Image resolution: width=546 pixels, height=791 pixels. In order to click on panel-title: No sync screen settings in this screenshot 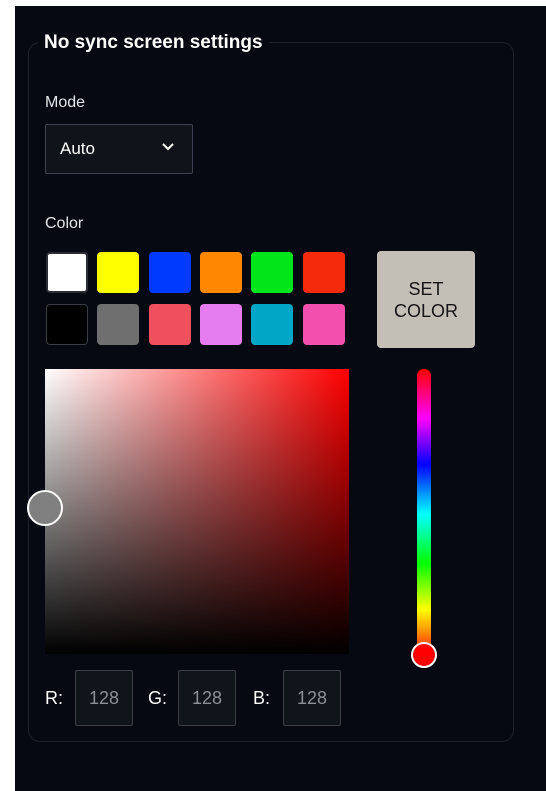, I will do `click(153, 43)`.